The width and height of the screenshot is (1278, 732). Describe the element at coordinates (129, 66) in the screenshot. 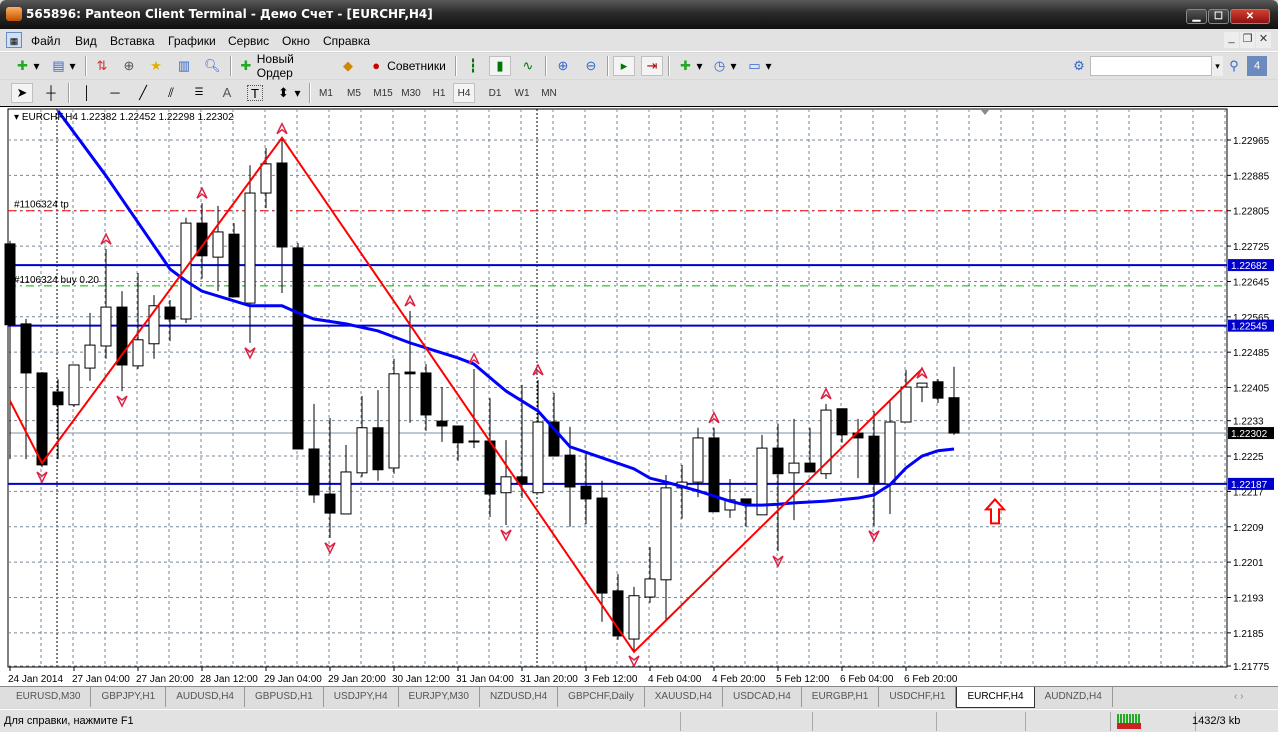

I see `navigator-button: ⊕` at that location.